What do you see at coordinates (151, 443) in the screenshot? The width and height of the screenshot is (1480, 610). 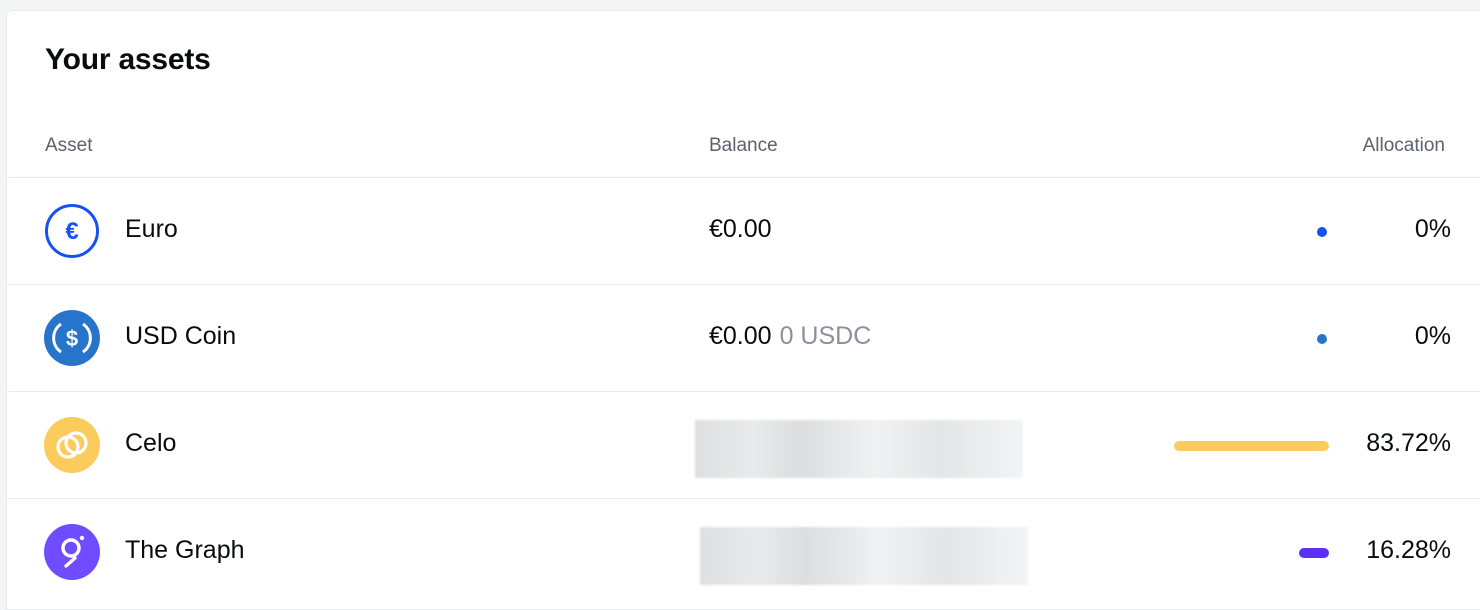 I see `asset-name: Celo` at bounding box center [151, 443].